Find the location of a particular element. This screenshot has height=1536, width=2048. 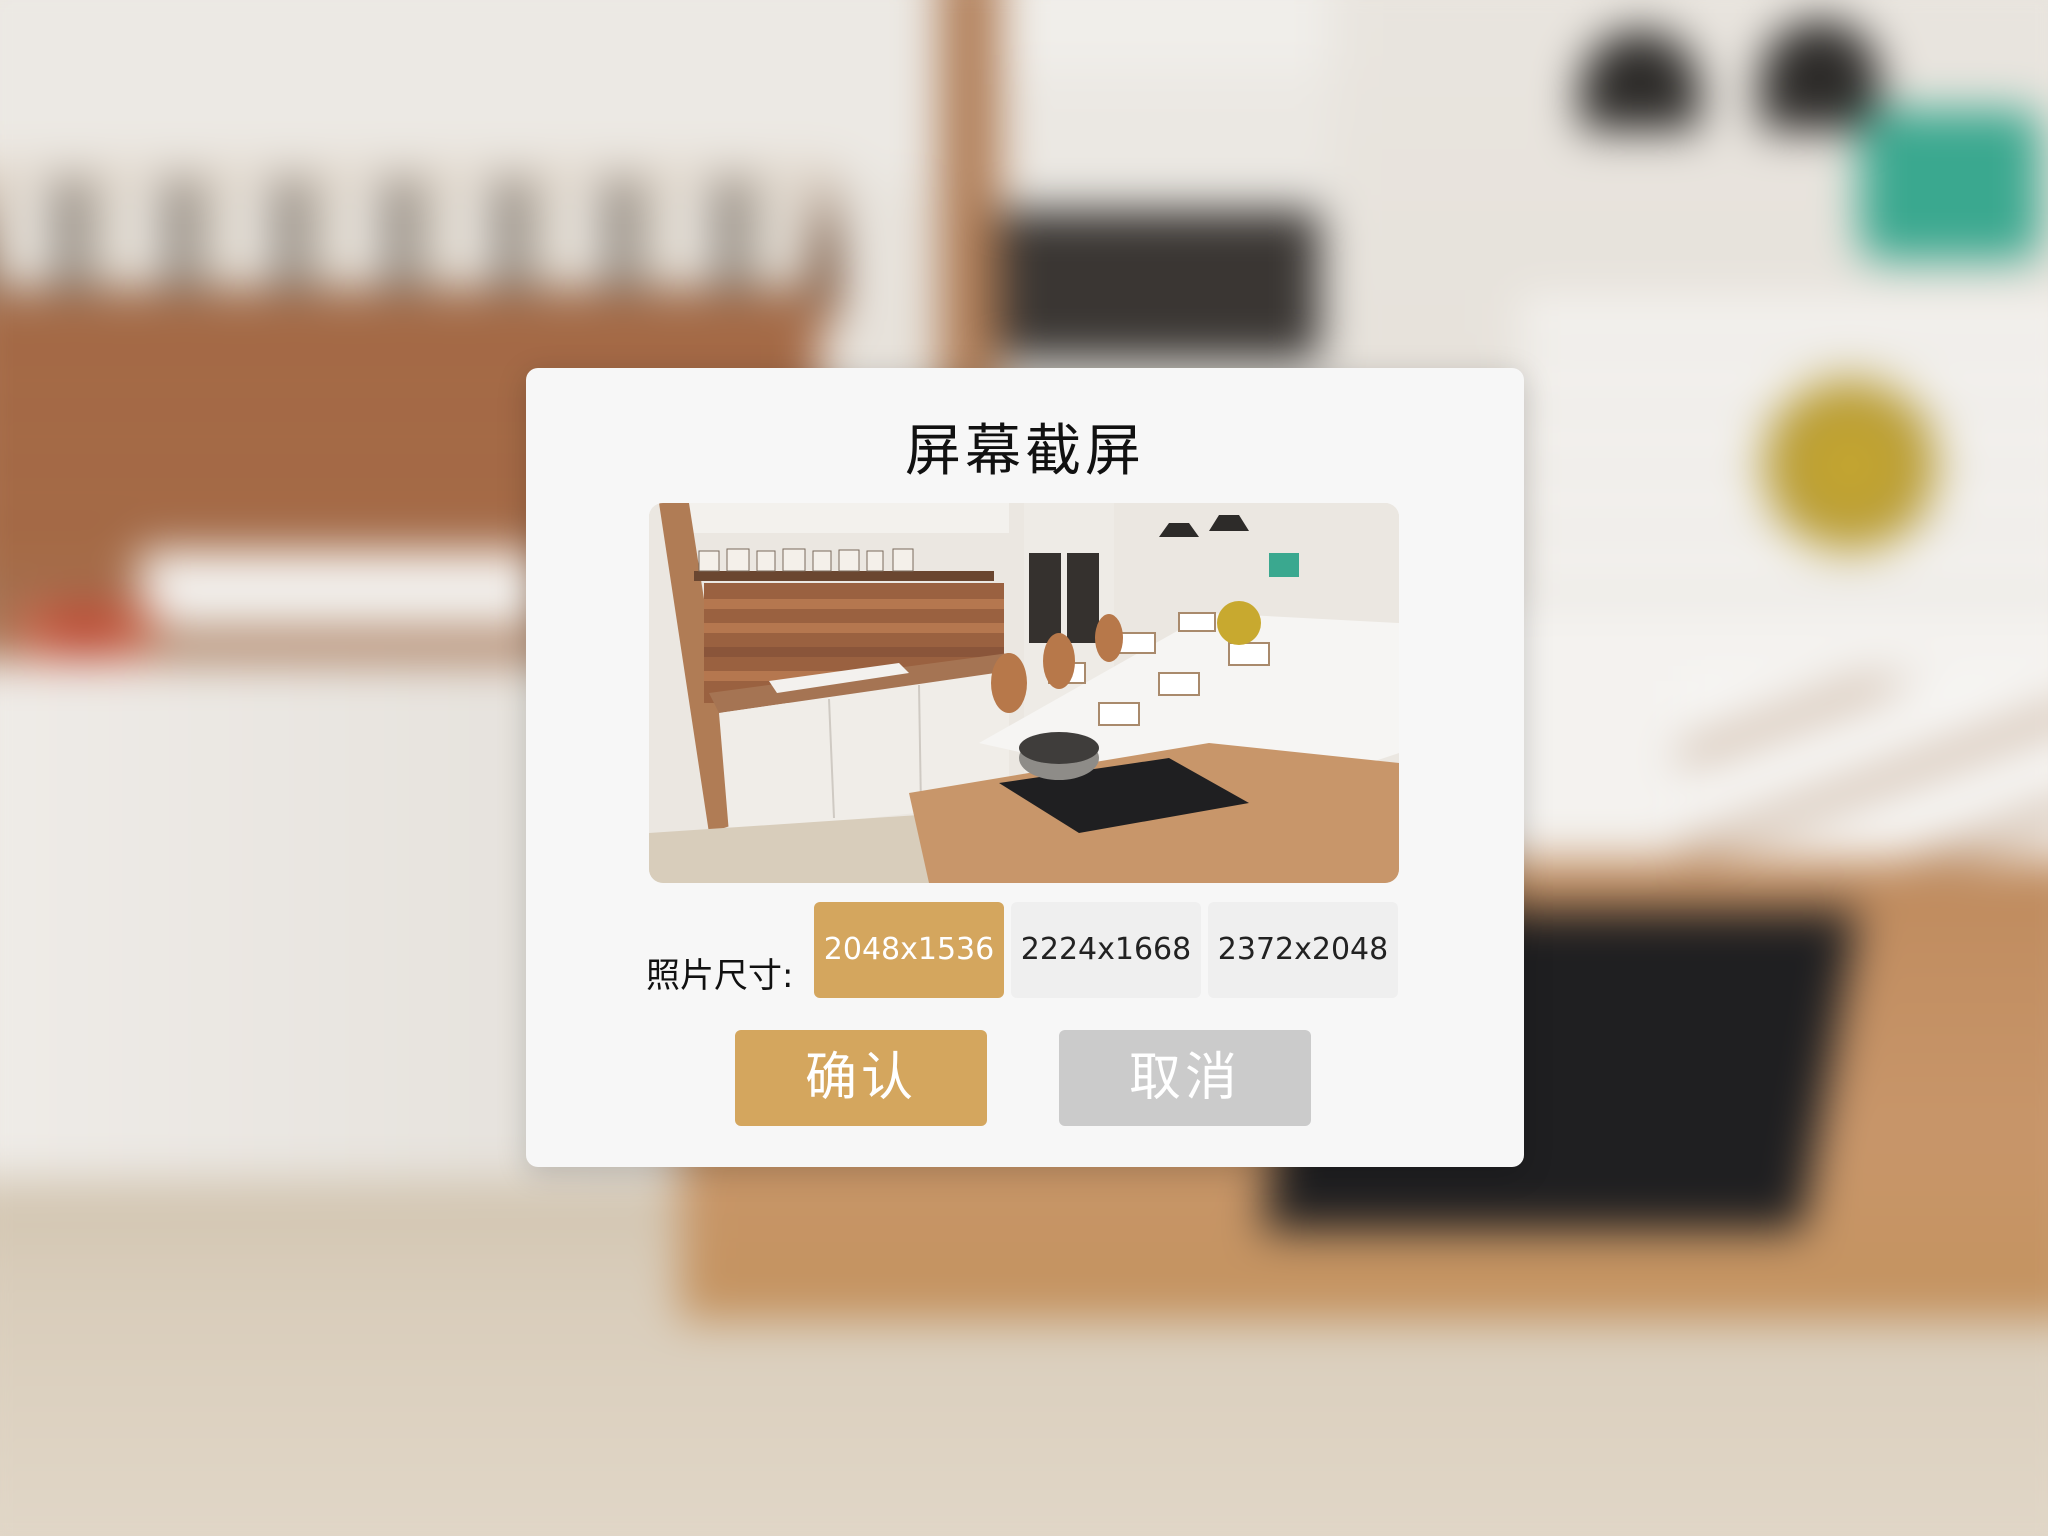

size-option-2048x1536: 2048x1536 is located at coordinates (909, 950).